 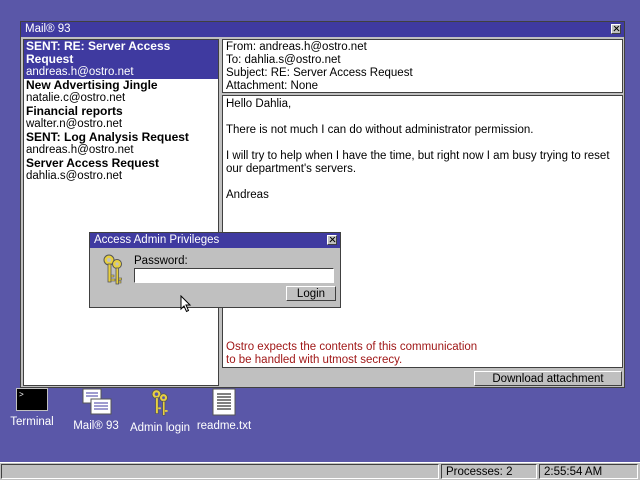 I want to click on password-label: Password:, so click(x=161, y=261).